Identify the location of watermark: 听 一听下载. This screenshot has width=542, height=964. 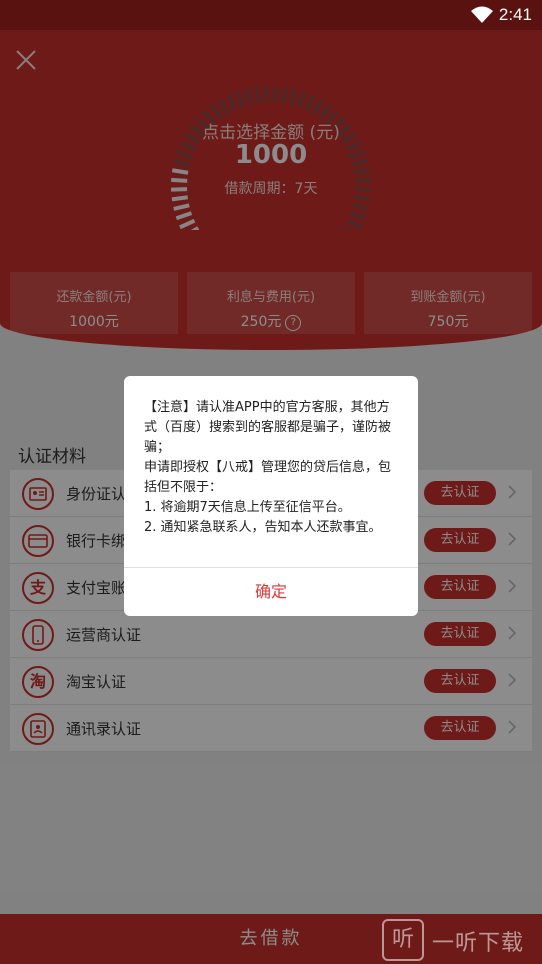
(461, 939).